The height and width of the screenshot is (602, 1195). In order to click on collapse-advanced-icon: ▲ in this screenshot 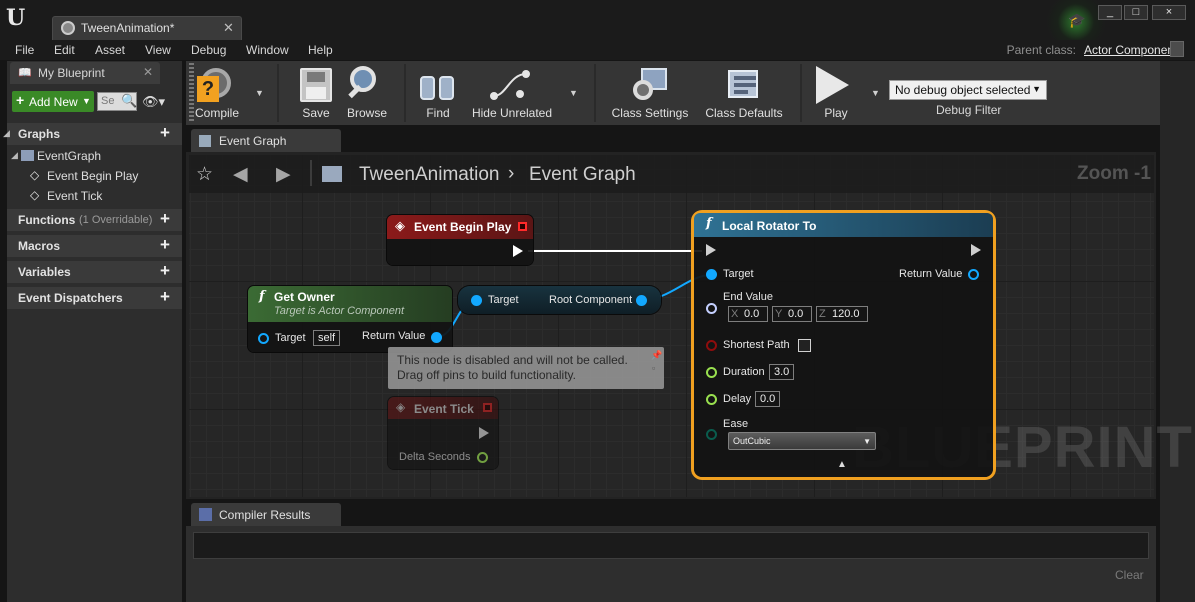, I will do `click(842, 464)`.